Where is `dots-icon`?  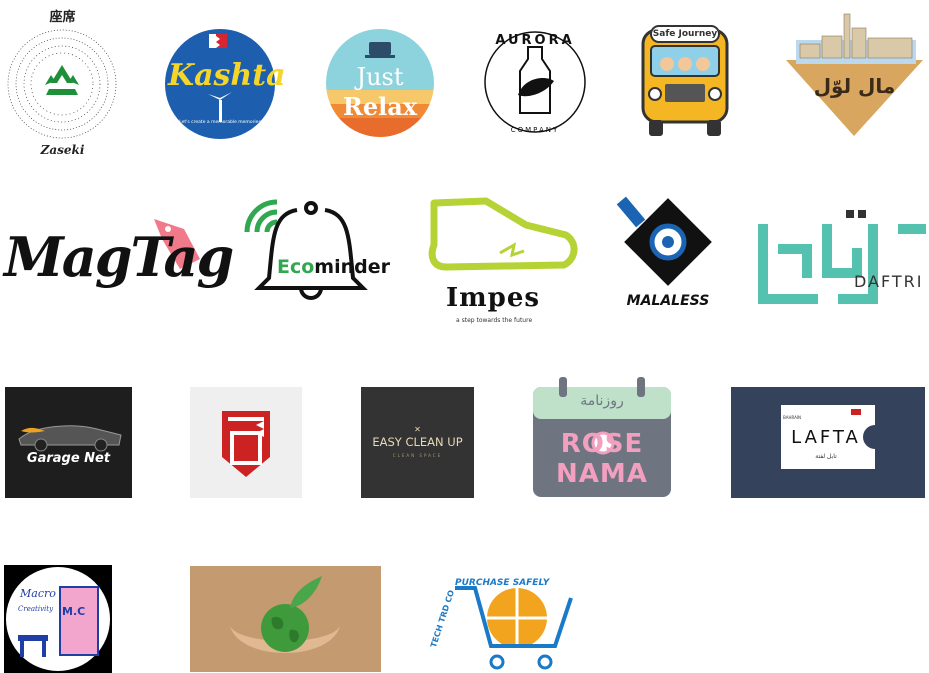 dots-icon is located at coordinates (856, 214).